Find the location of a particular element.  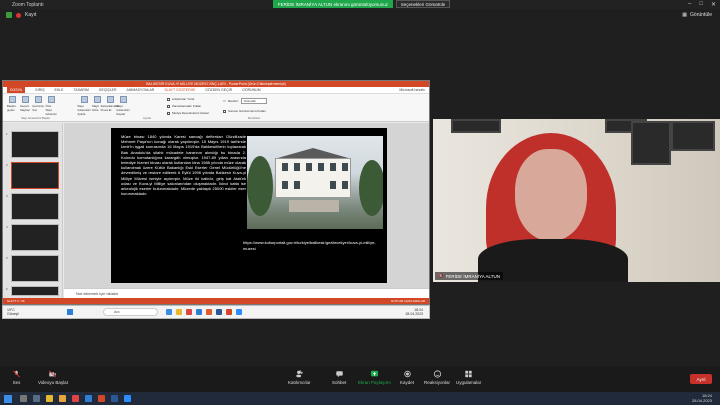

maximize-icon: □ is located at coordinates (701, 4).